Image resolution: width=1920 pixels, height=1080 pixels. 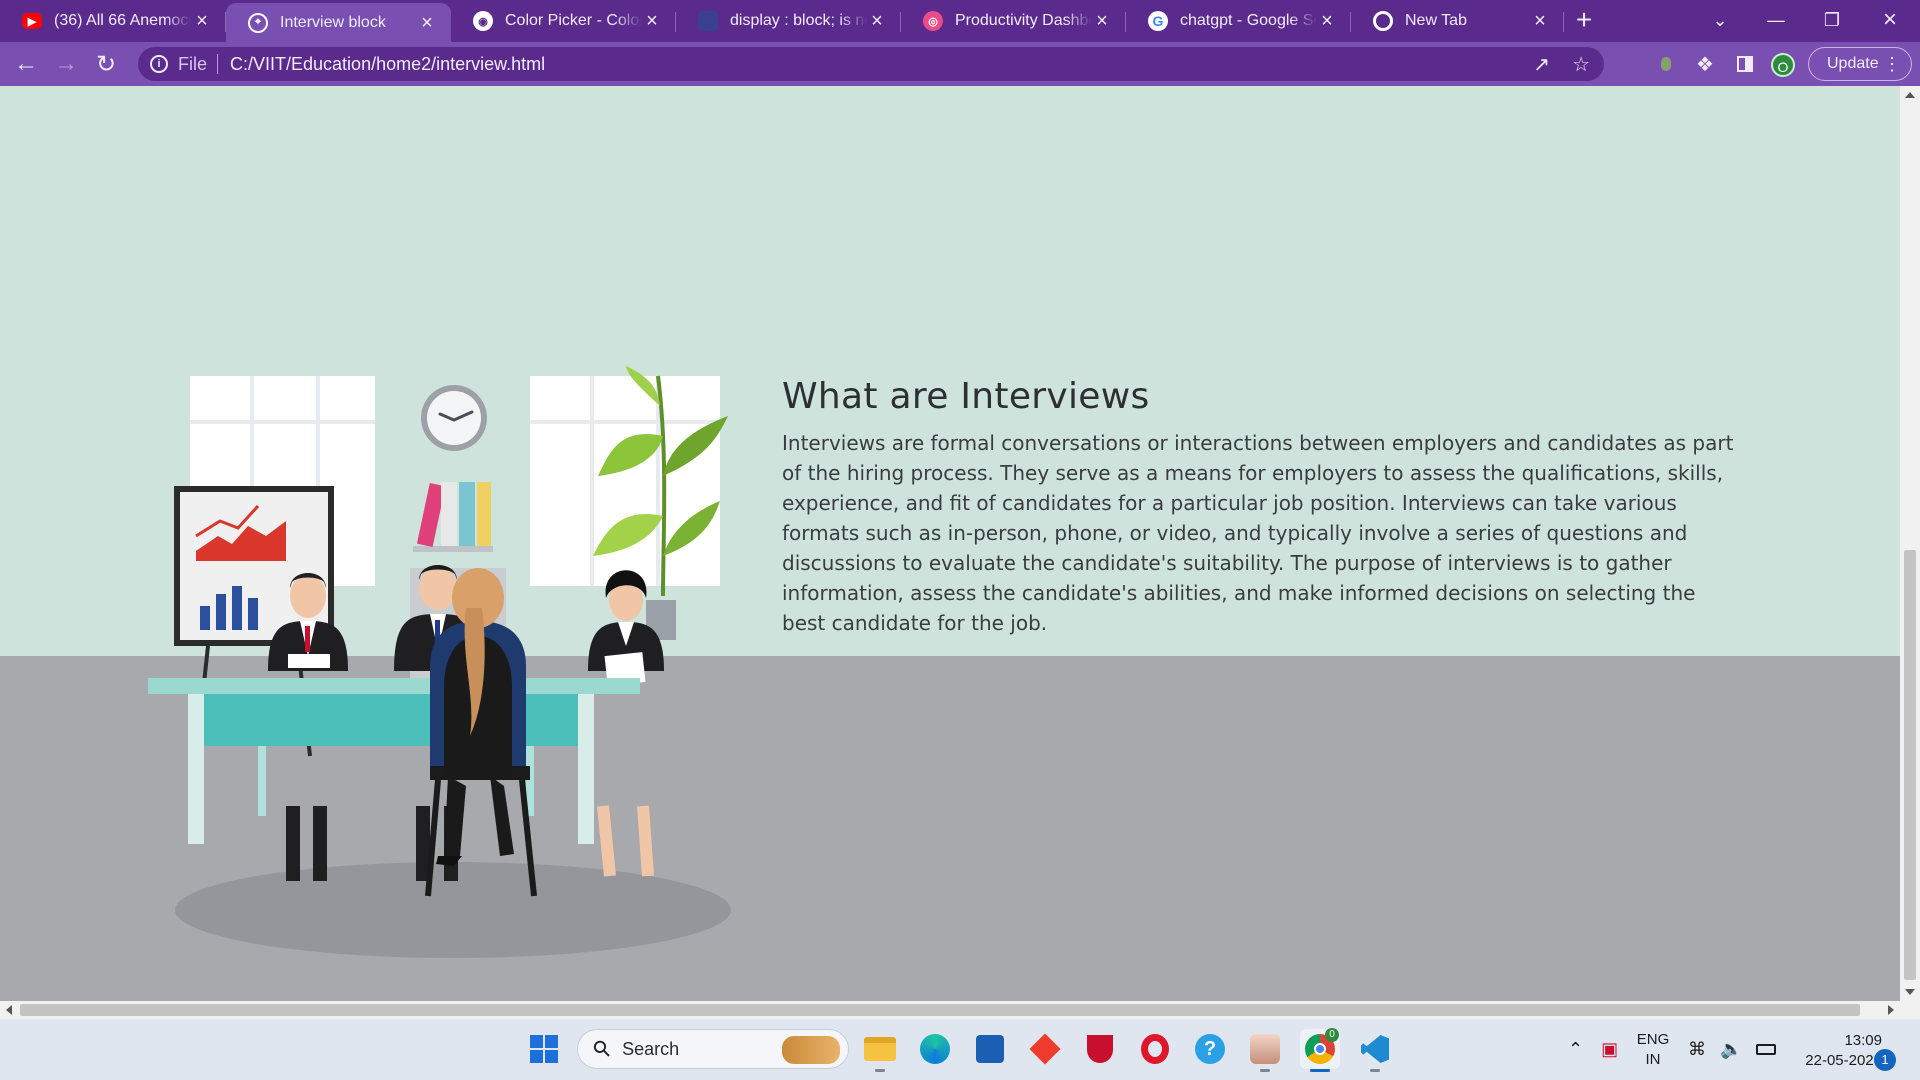 What do you see at coordinates (713, 1049) in the screenshot?
I see `taskbar-search: ⚲ Search` at bounding box center [713, 1049].